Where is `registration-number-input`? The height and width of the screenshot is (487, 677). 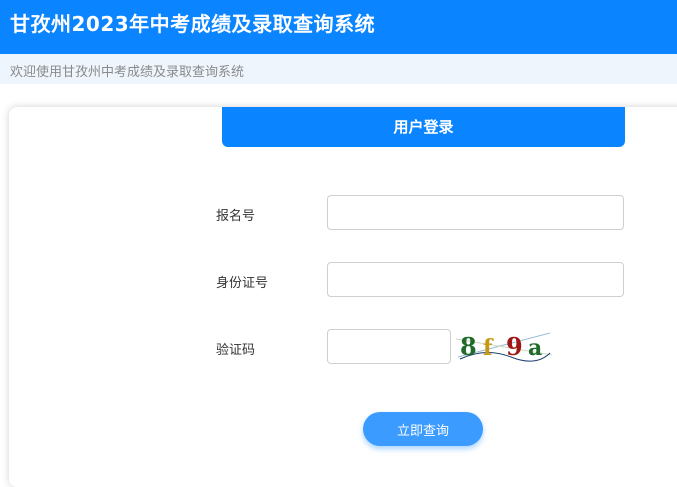 registration-number-input is located at coordinates (475, 212).